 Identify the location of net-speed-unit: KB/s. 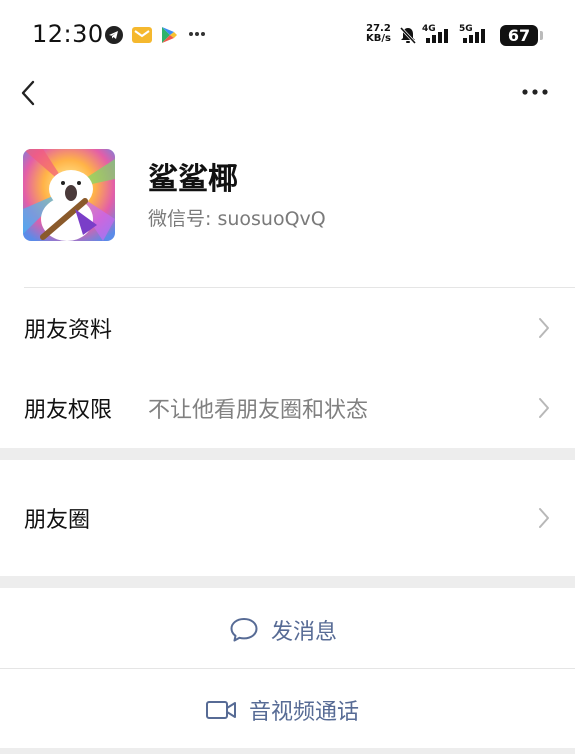
(378, 38).